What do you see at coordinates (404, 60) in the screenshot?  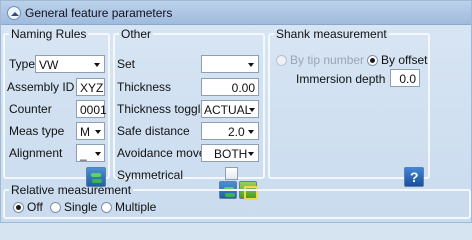 I see `by-offset-label: By offset` at bounding box center [404, 60].